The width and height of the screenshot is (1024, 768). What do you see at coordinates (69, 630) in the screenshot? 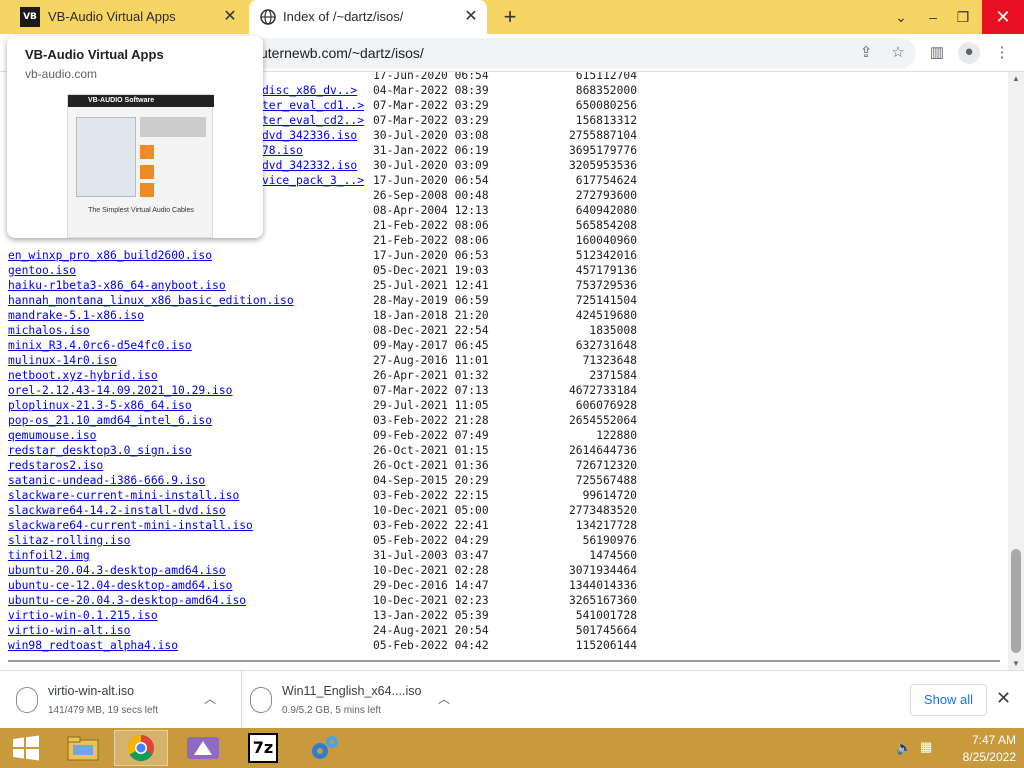
I see `file-link: virtio-win-alt.iso` at bounding box center [69, 630].